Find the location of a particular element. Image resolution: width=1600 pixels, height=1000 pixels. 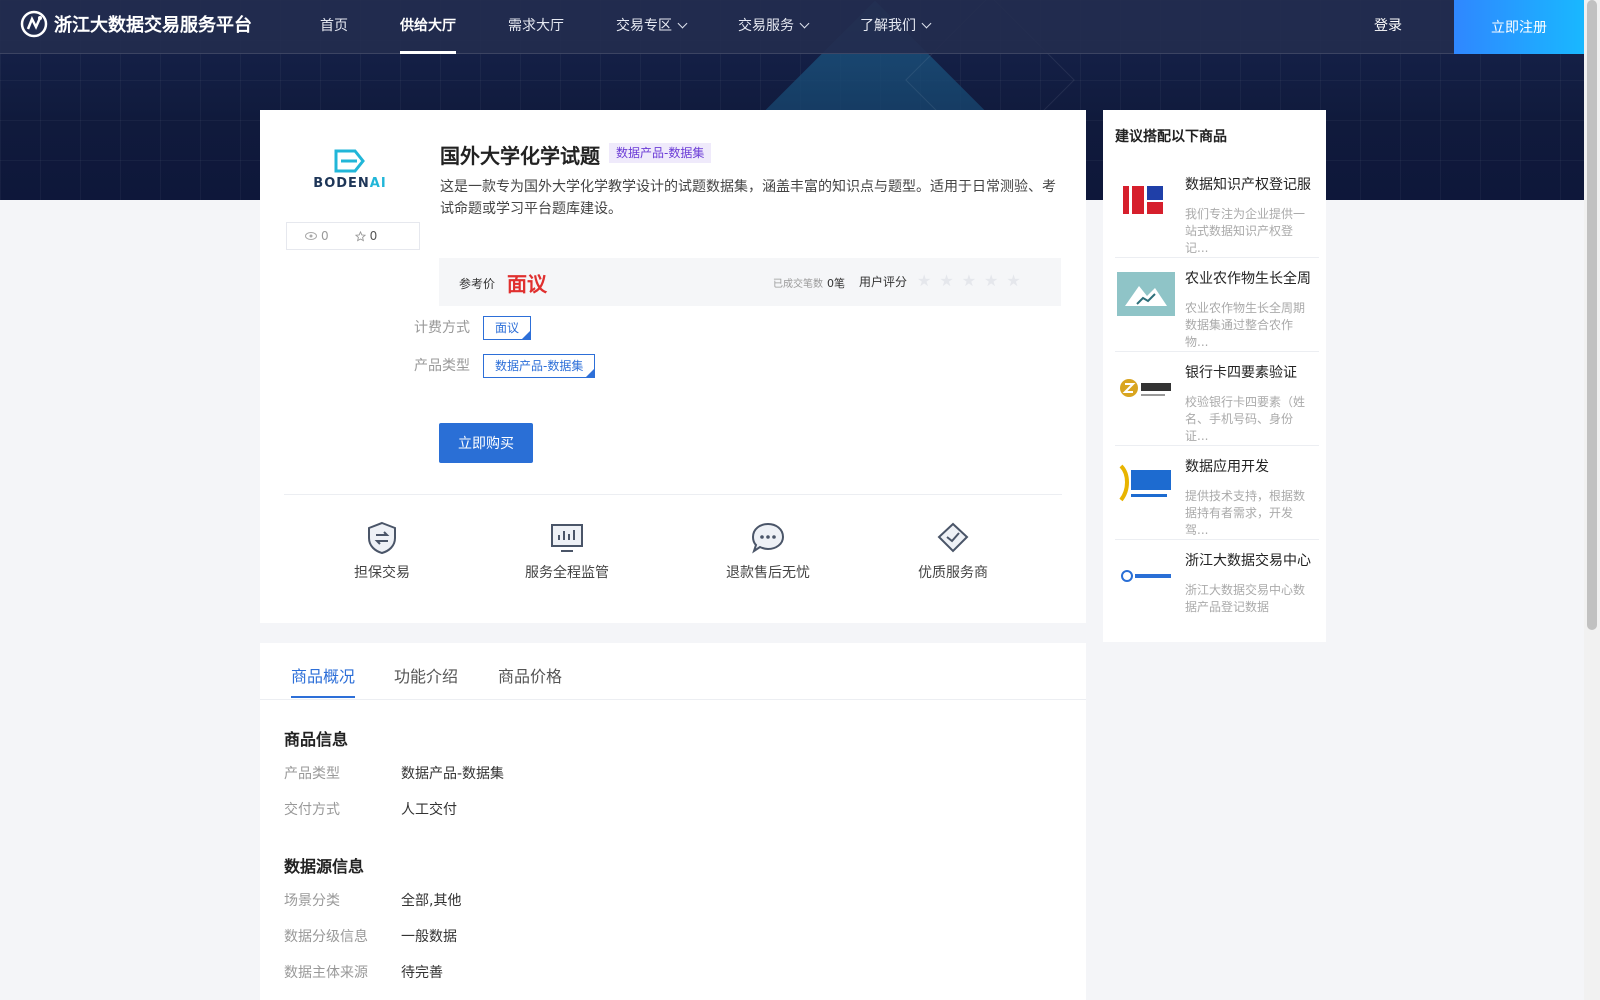

page-scrollbar is located at coordinates (1592, 500).